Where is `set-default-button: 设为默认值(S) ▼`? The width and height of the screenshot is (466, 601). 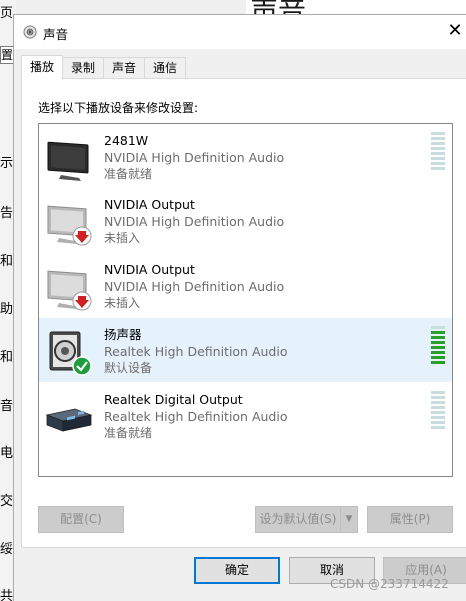
set-default-button: 设为默认值(S) ▼ is located at coordinates (306, 519).